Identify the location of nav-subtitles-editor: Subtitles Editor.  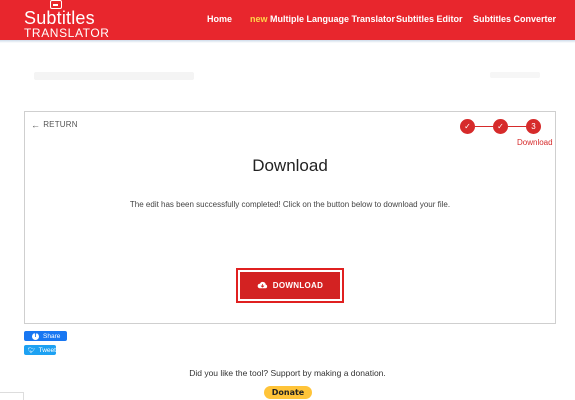
(429, 19).